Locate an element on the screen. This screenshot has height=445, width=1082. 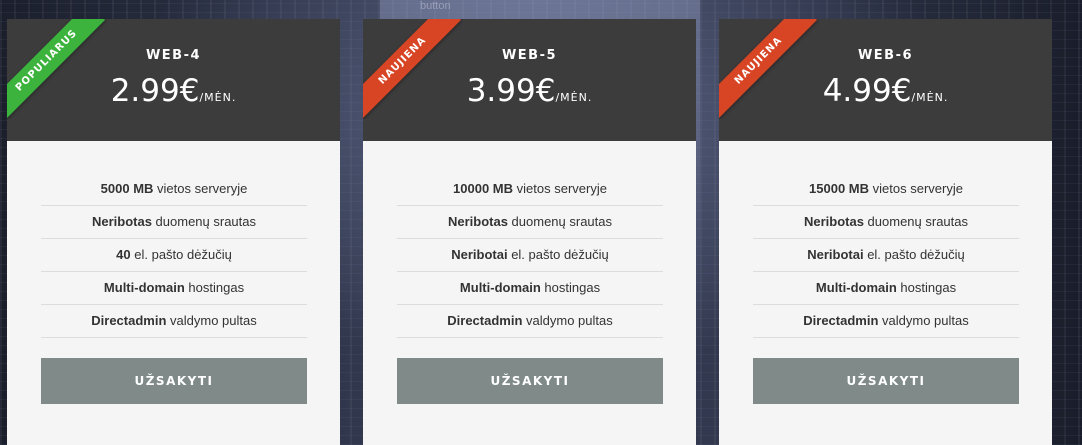
popular-ribbon: POPULIARUS is located at coordinates (56, 69).